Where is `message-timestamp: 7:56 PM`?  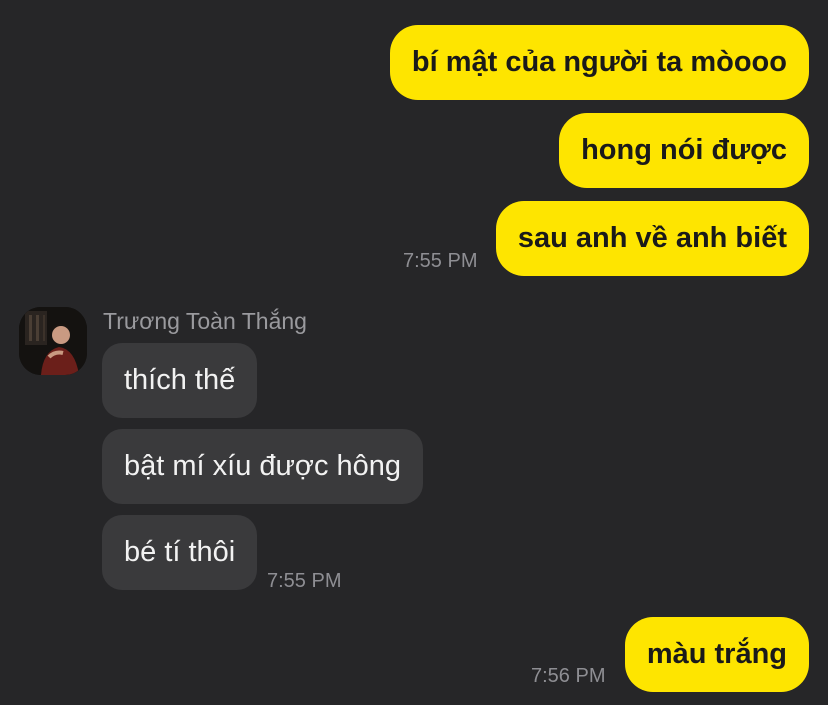
message-timestamp: 7:56 PM is located at coordinates (568, 676).